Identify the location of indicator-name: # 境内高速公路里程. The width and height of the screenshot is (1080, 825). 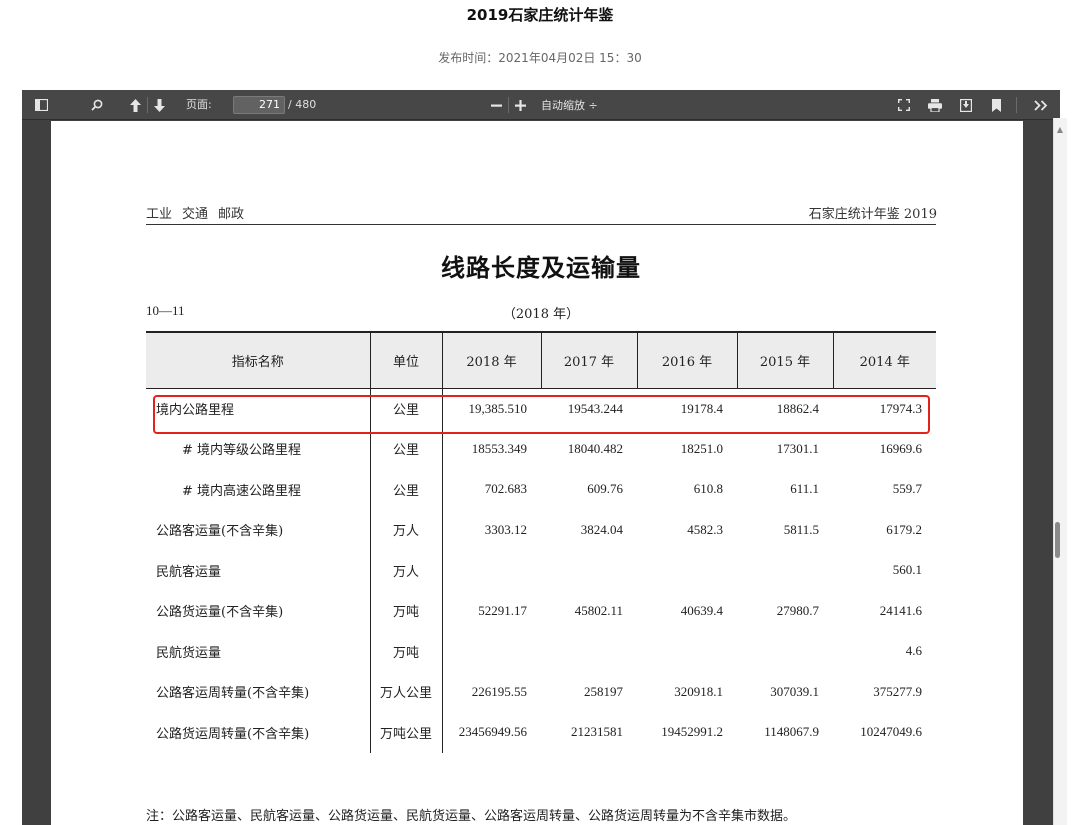
(242, 491).